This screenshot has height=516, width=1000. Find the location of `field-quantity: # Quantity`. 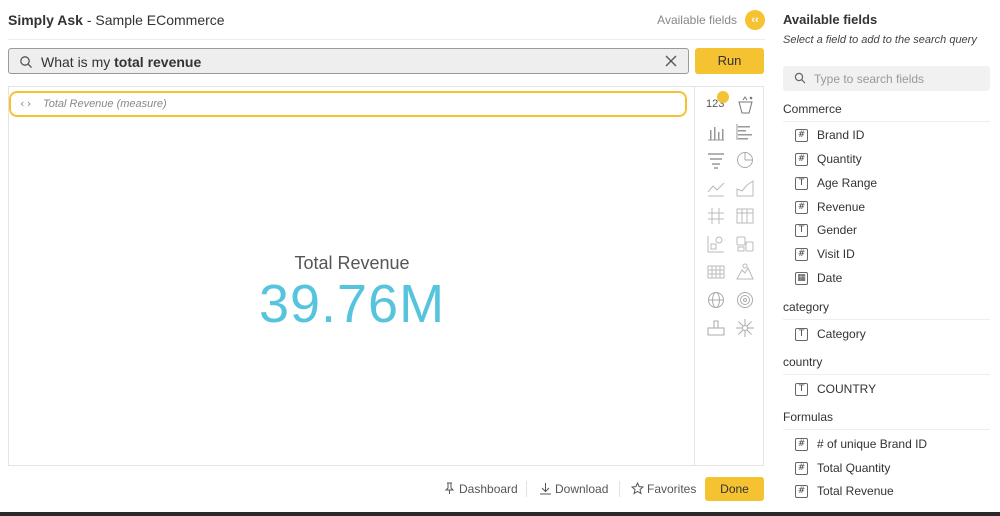

field-quantity: # Quantity is located at coordinates (890, 160).